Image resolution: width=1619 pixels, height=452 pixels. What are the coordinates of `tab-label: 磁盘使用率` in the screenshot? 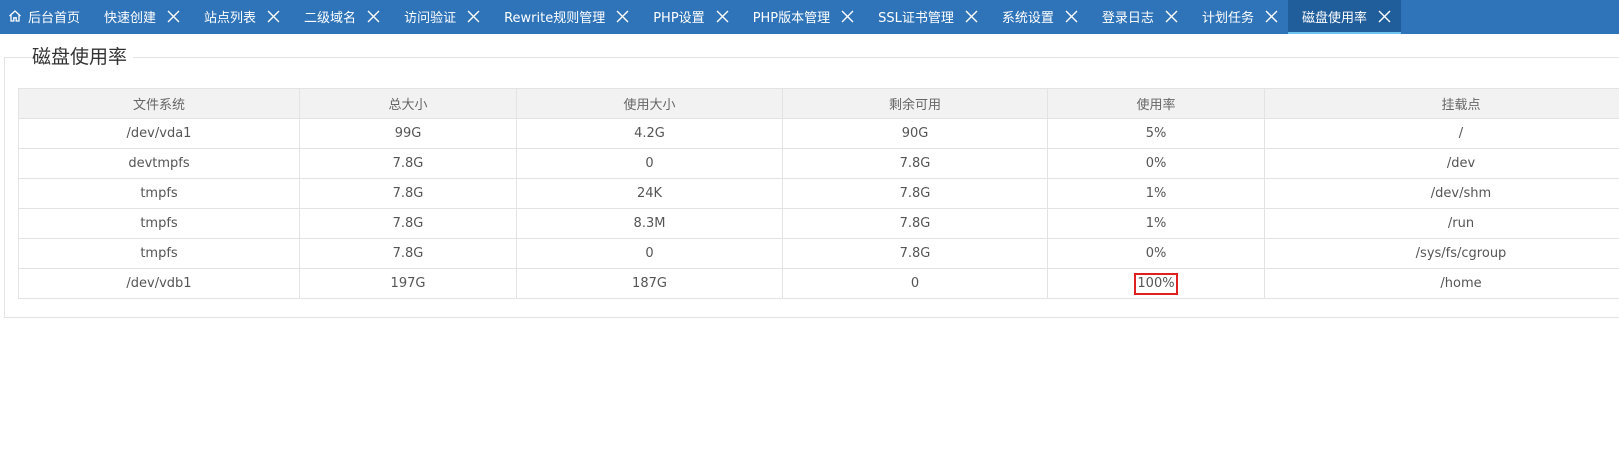 It's located at (1334, 18).